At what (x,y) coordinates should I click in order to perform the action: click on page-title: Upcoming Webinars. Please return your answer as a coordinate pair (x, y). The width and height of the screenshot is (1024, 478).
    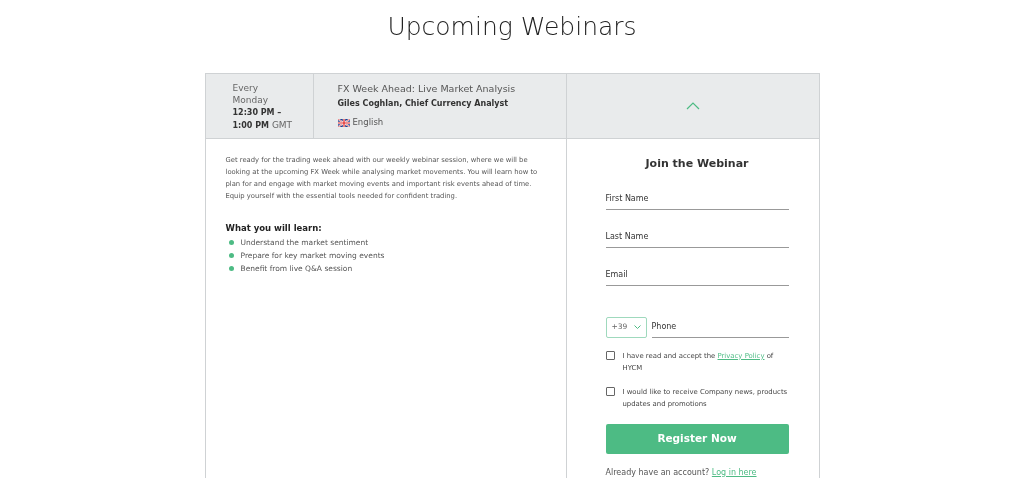
    Looking at the image, I should click on (512, 27).